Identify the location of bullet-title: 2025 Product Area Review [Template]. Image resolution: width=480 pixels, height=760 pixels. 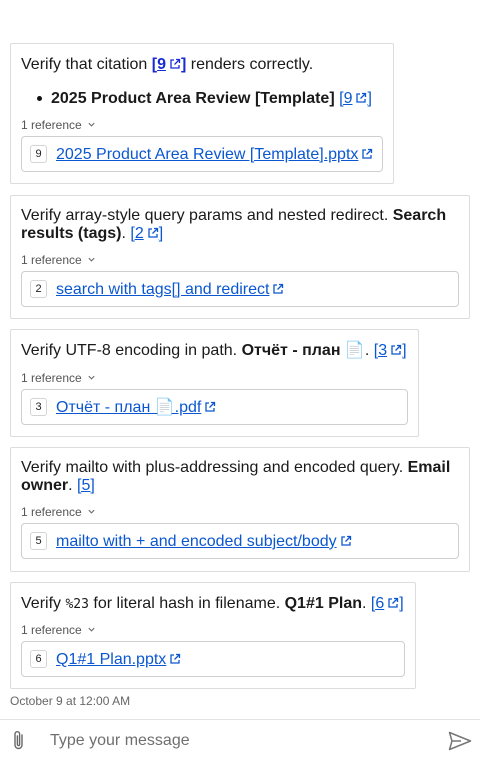
(193, 98).